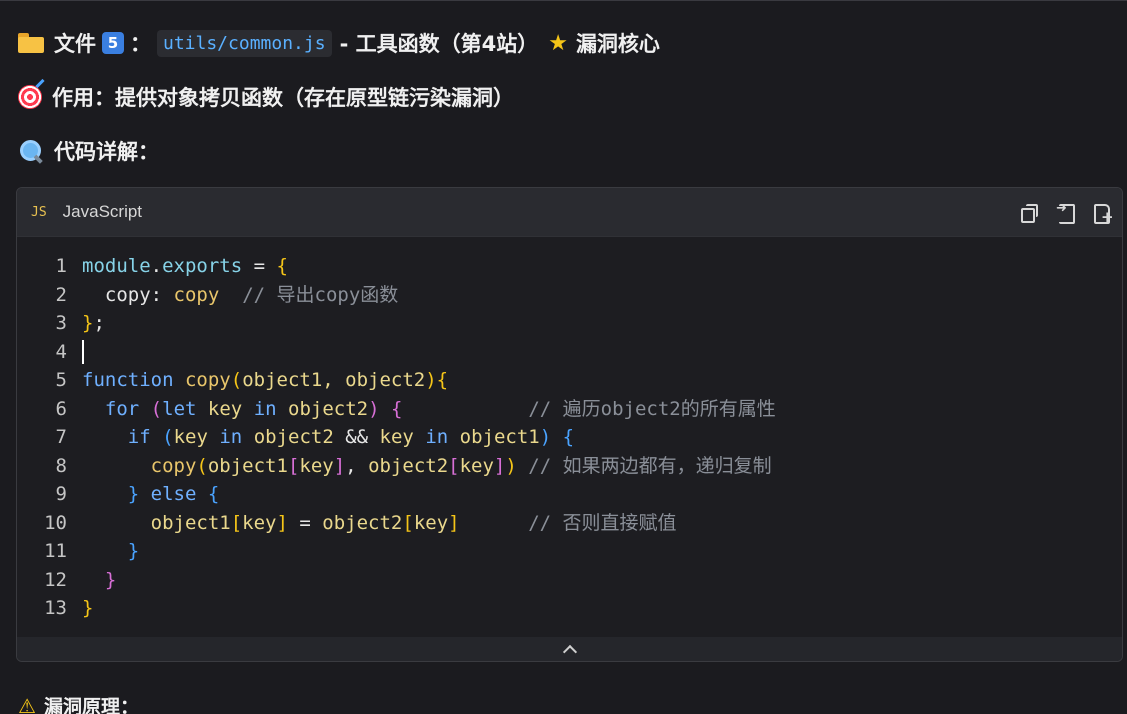  What do you see at coordinates (563, 0) in the screenshot?
I see `top-divider` at bounding box center [563, 0].